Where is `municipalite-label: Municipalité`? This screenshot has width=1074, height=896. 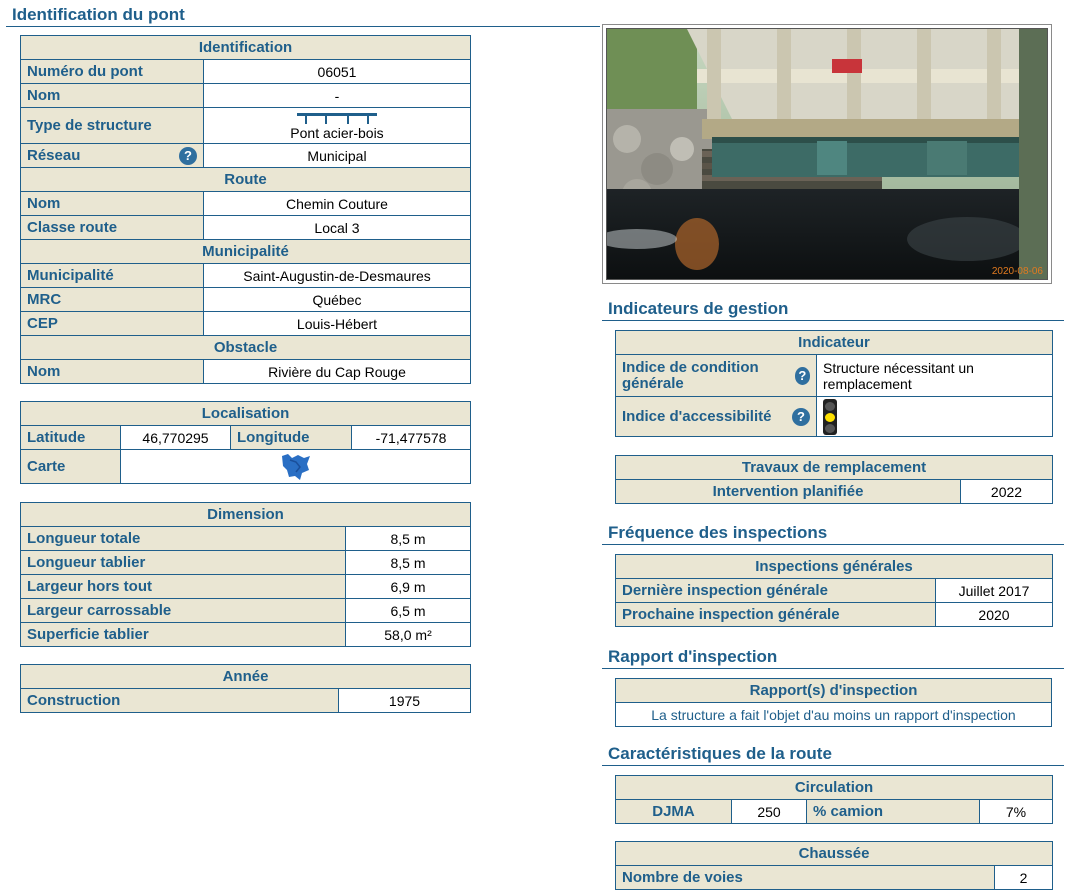
municipalite-label: Municipalité is located at coordinates (112, 275).